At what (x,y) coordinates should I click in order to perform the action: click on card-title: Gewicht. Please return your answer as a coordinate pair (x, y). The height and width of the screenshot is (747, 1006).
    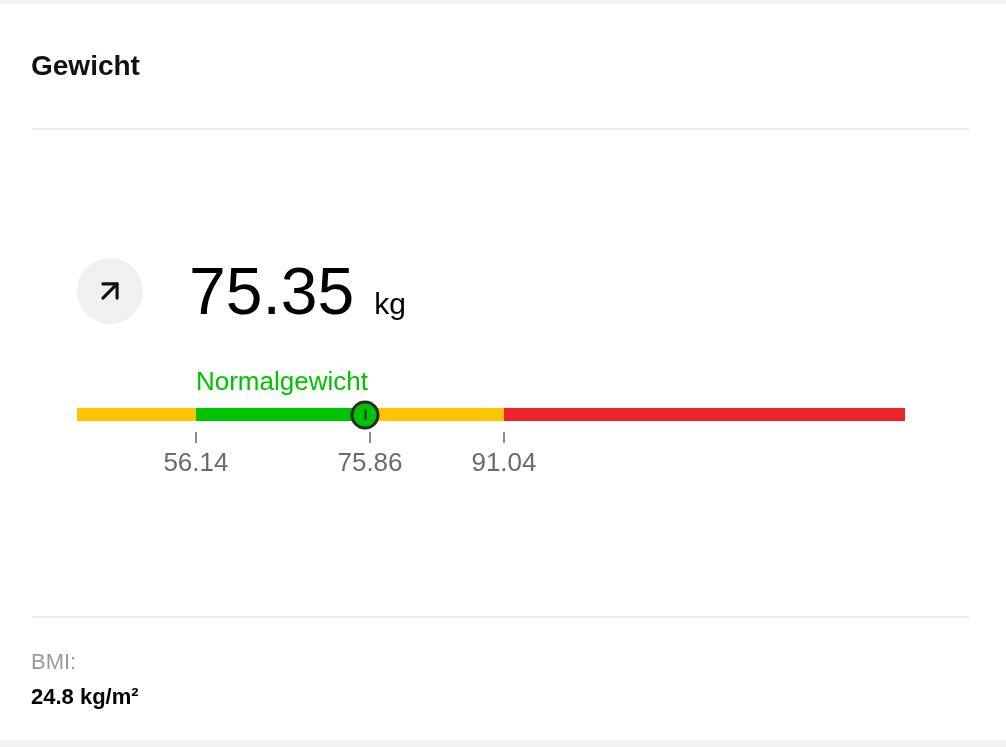
    Looking at the image, I should click on (85, 66).